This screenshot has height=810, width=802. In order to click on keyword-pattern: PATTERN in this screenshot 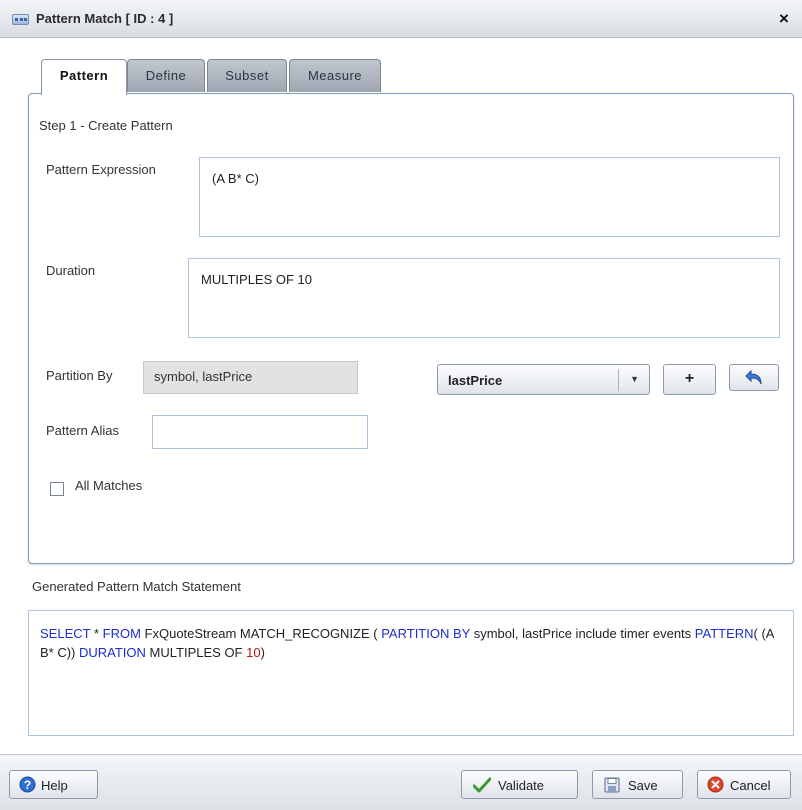, I will do `click(724, 633)`.